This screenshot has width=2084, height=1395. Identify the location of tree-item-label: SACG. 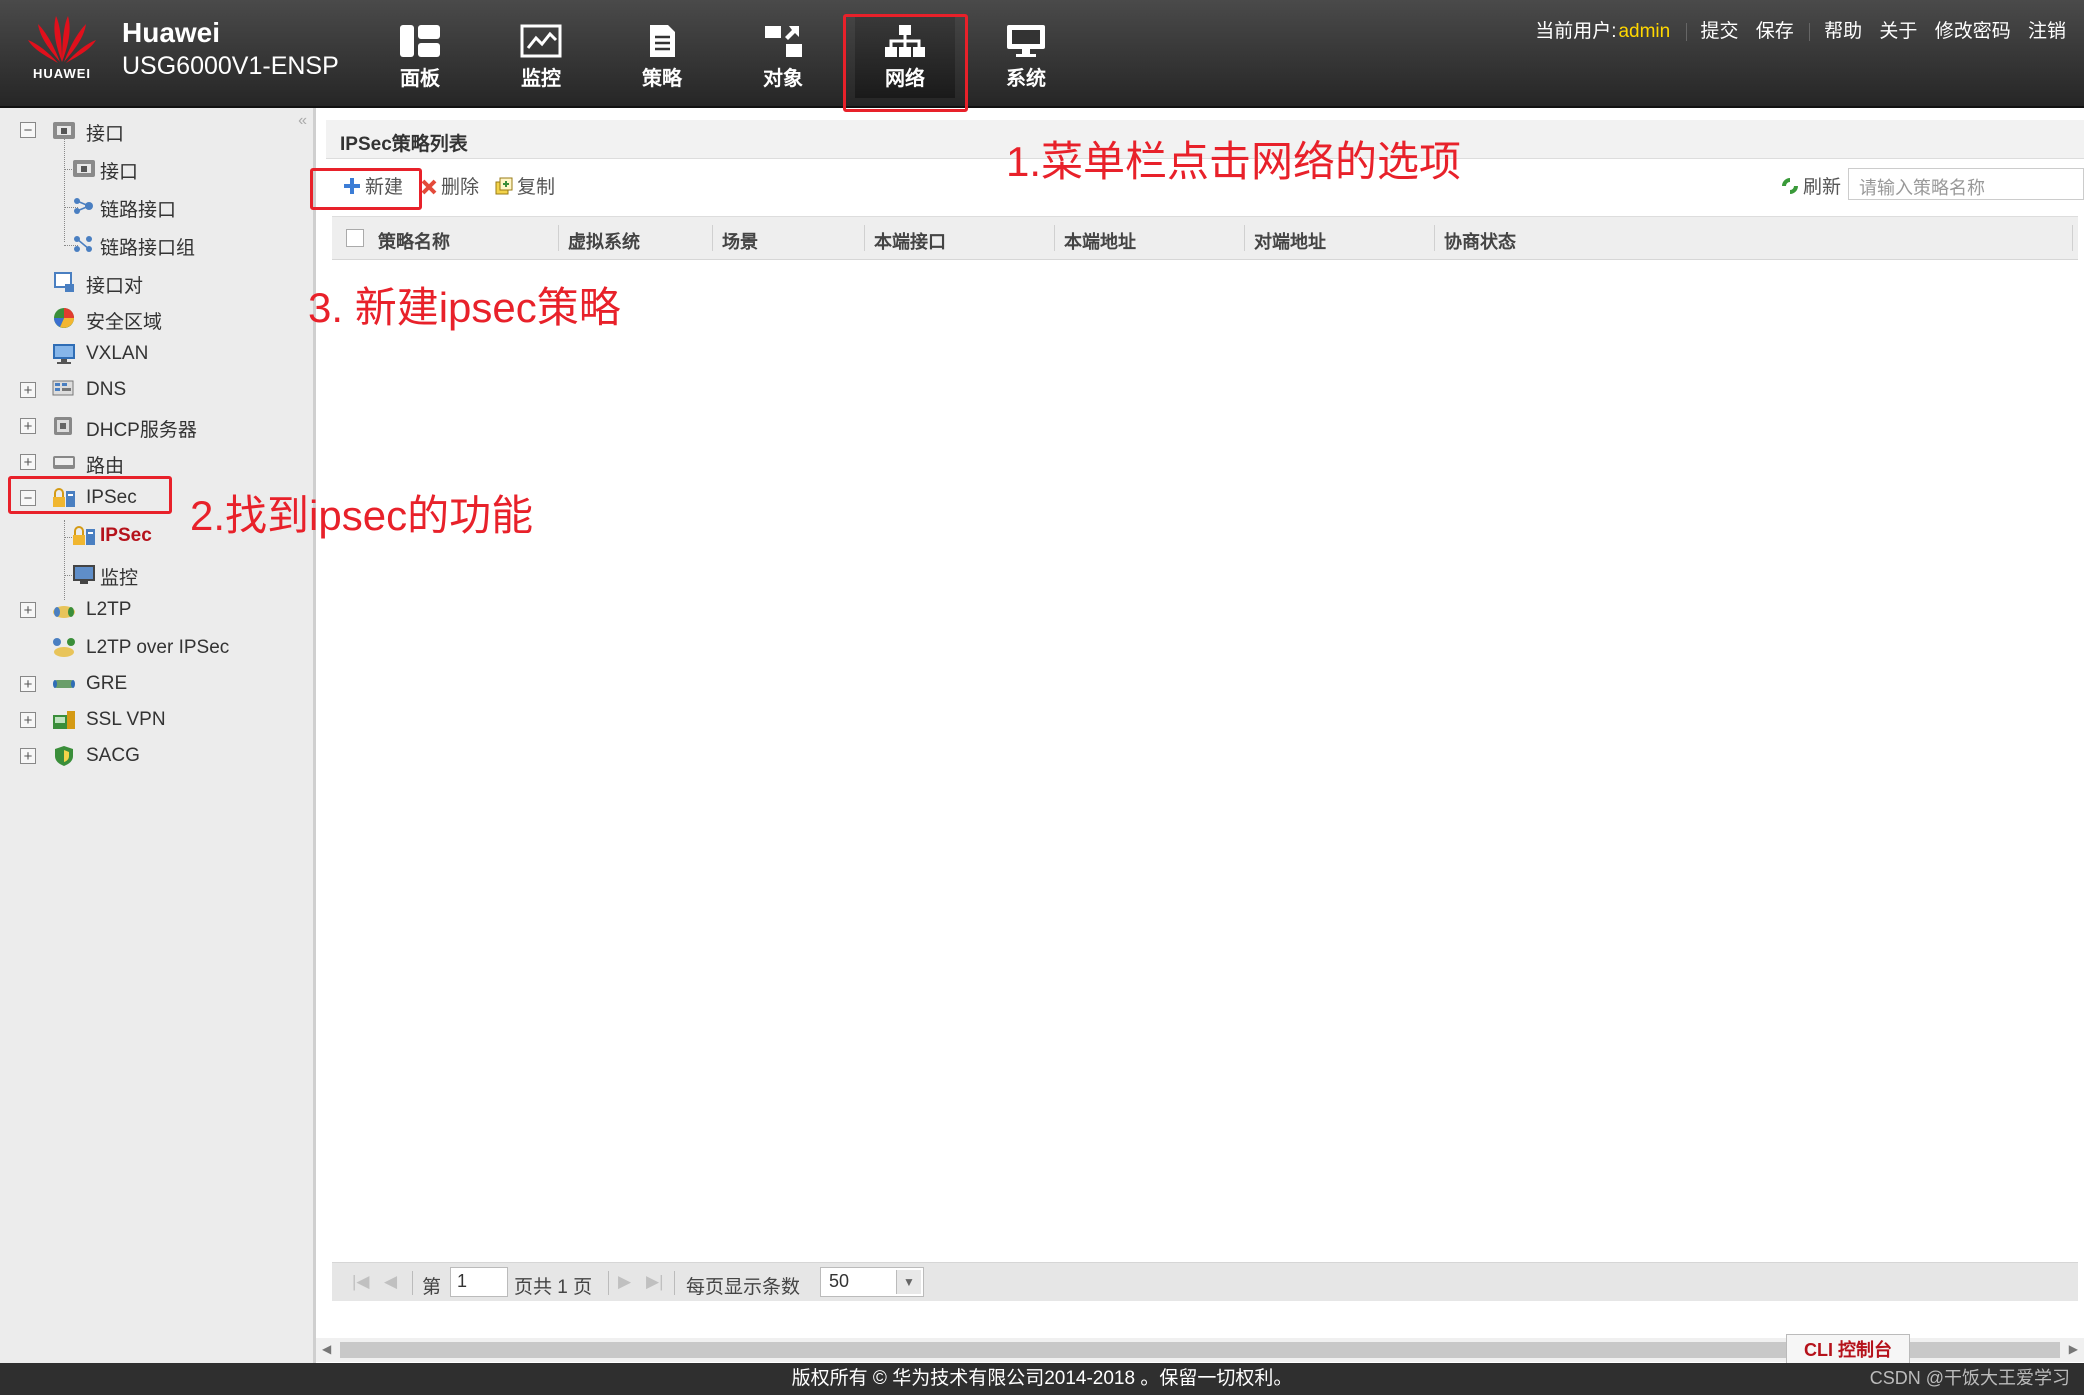
(113, 755).